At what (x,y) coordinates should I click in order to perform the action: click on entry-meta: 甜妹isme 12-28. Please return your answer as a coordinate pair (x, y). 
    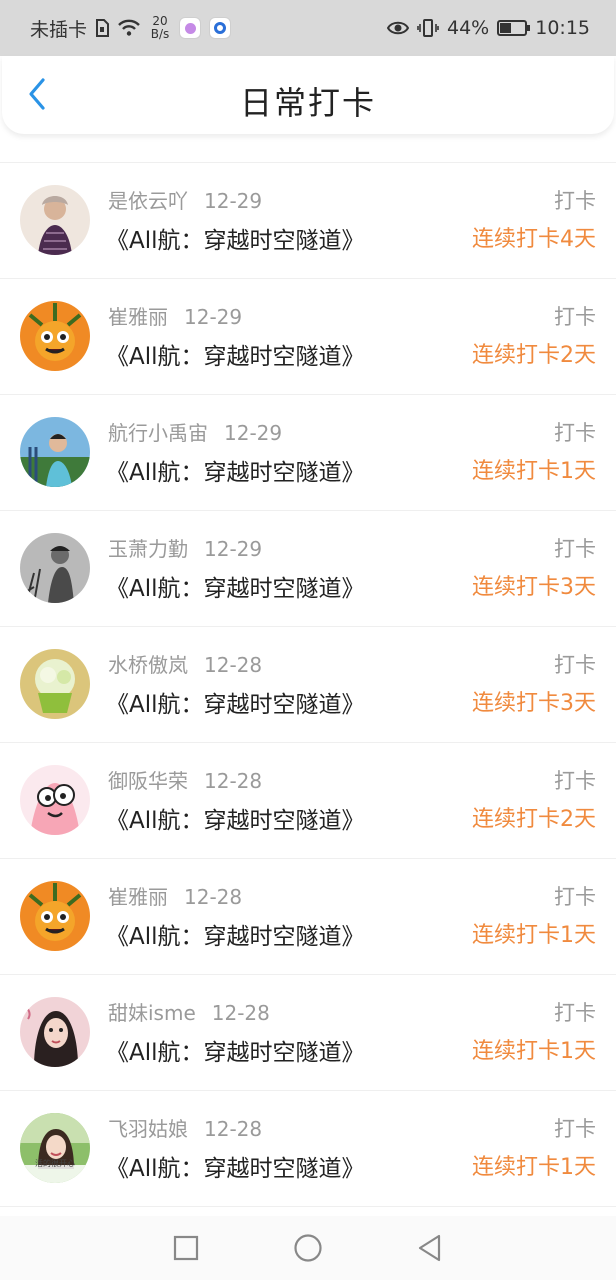
    Looking at the image, I should click on (189, 1011).